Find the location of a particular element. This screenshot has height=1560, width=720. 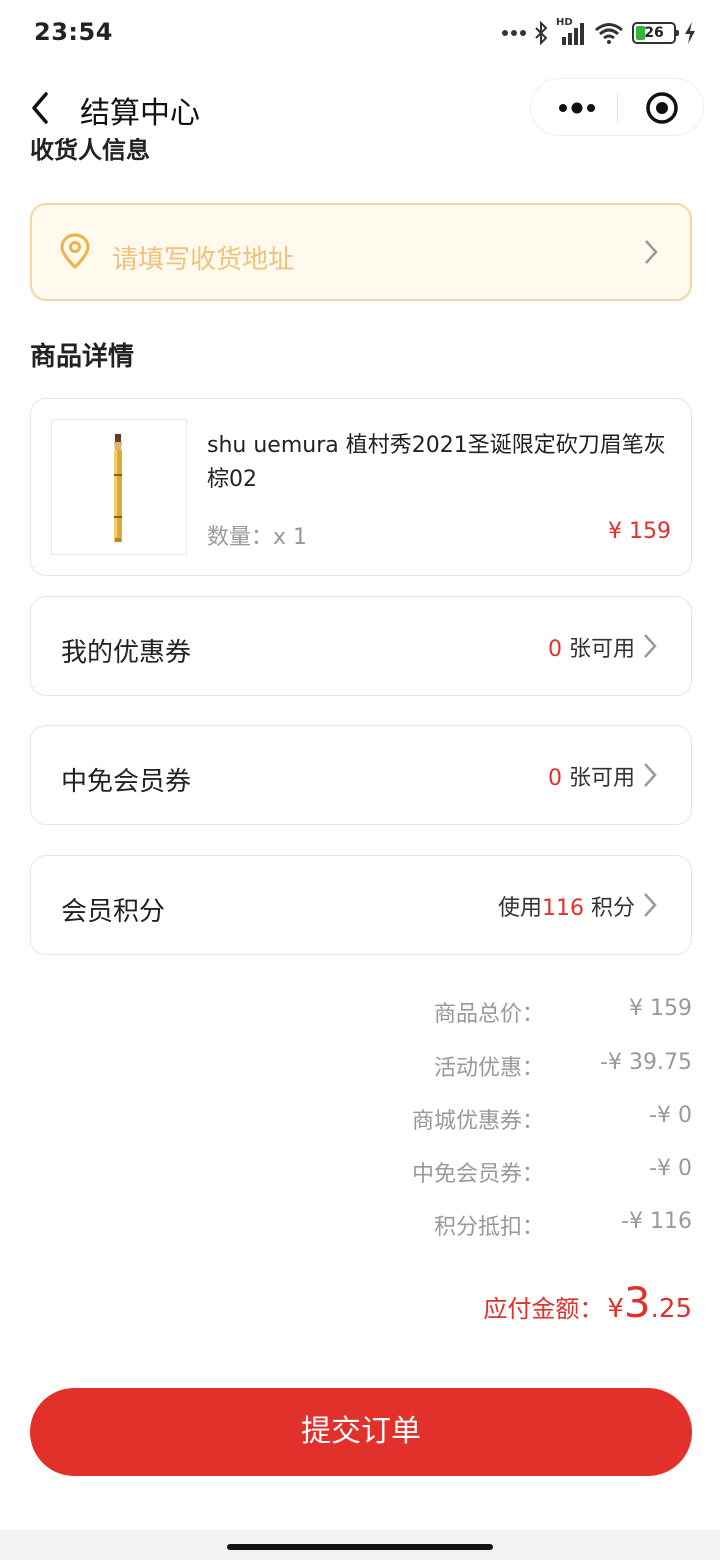

summary-label: 商城优惠券： is located at coordinates (477, 1121).